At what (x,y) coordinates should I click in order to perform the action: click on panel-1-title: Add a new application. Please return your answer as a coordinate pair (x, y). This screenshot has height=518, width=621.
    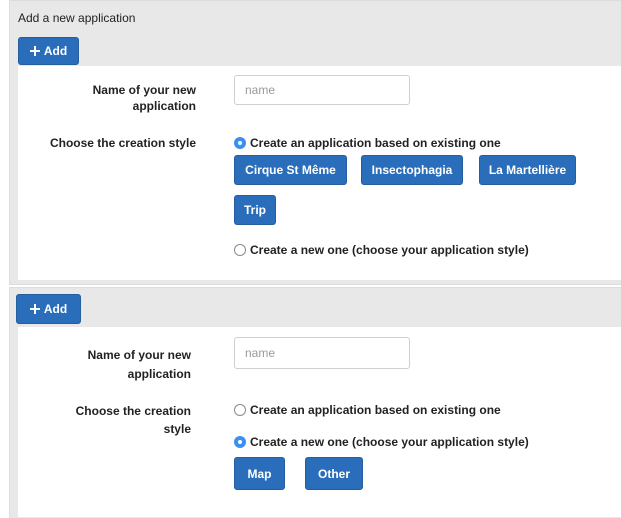
    Looking at the image, I should click on (77, 18).